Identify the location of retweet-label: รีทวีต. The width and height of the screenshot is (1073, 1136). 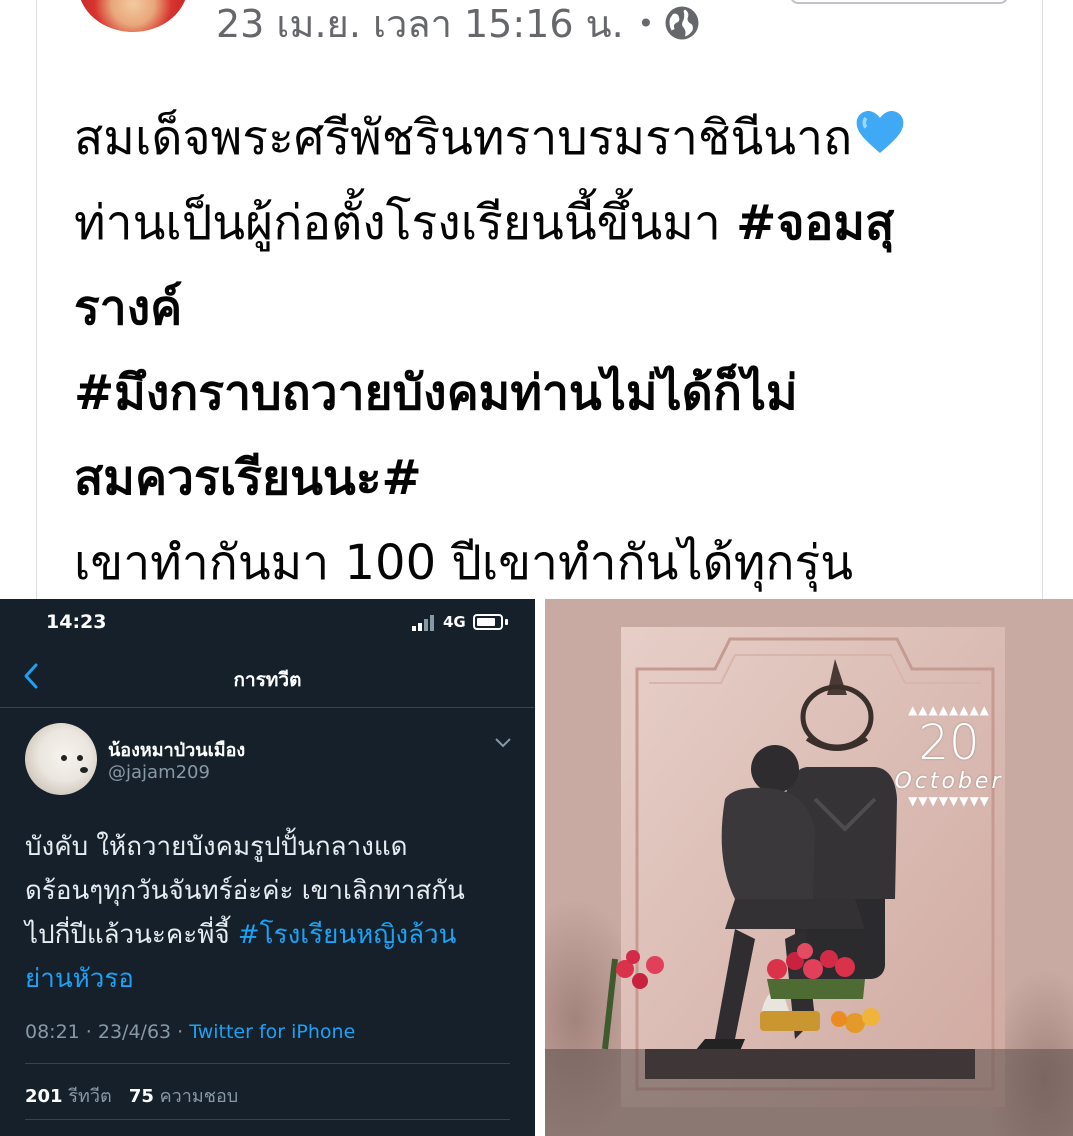
(89, 1096).